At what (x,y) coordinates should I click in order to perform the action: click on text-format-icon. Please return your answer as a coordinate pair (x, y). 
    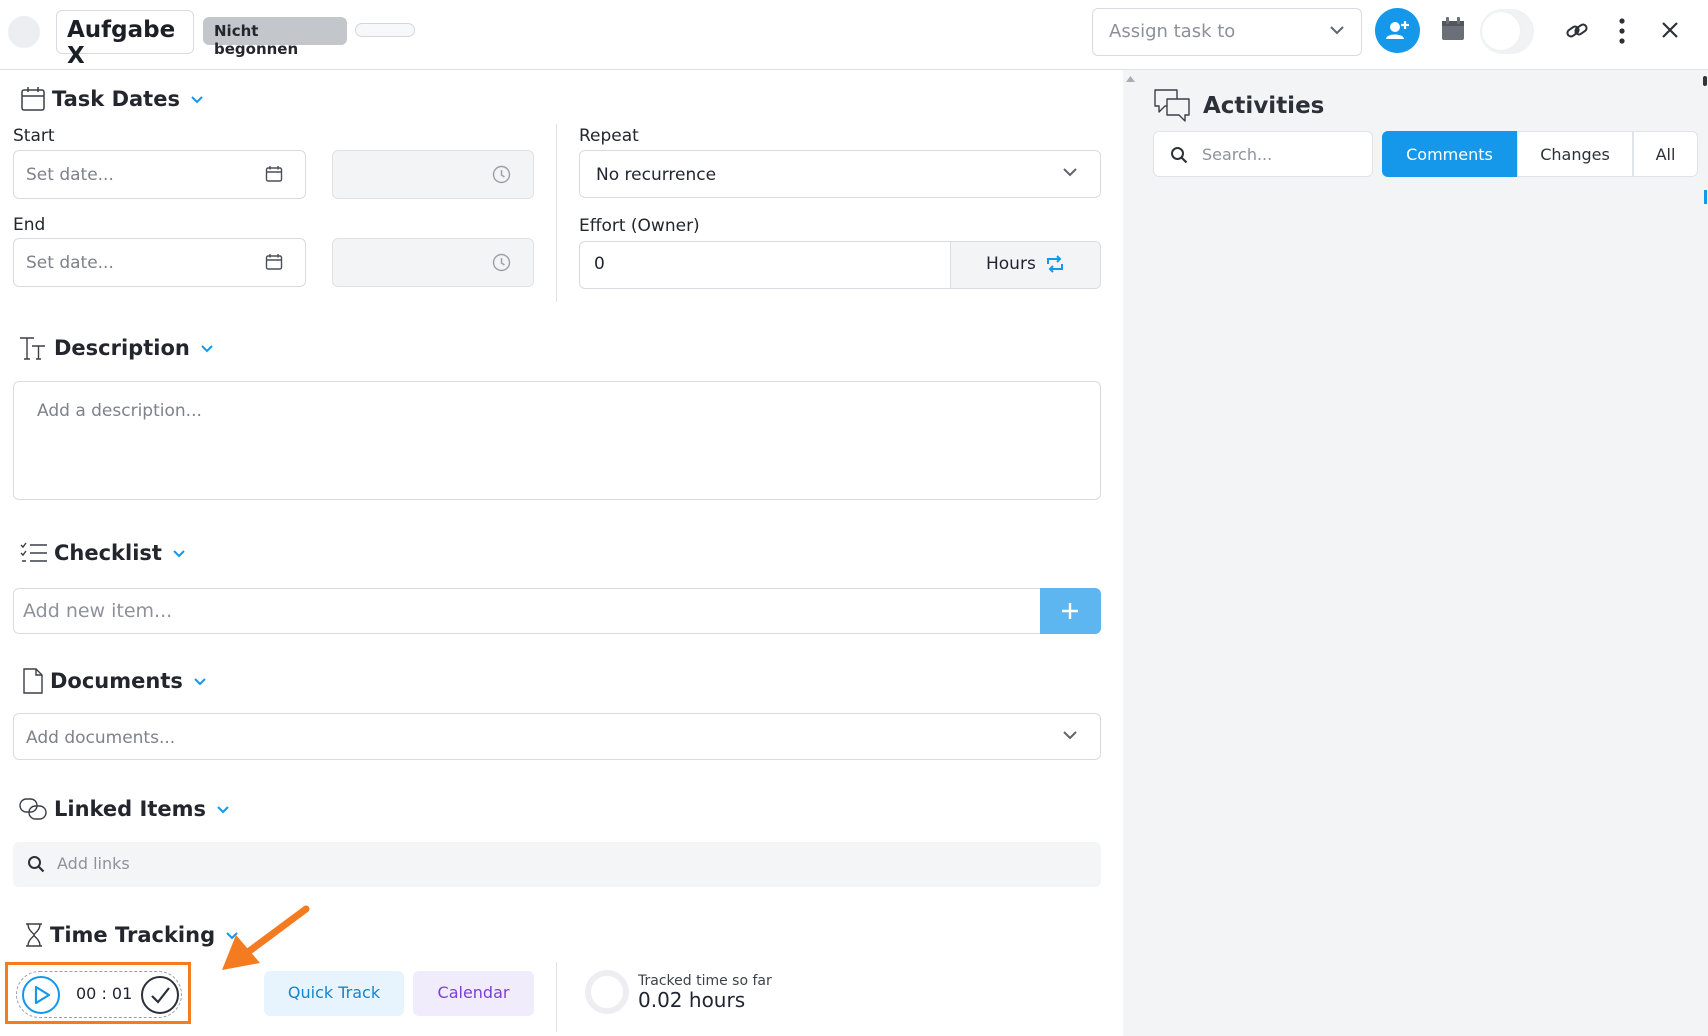
    Looking at the image, I should click on (33, 348).